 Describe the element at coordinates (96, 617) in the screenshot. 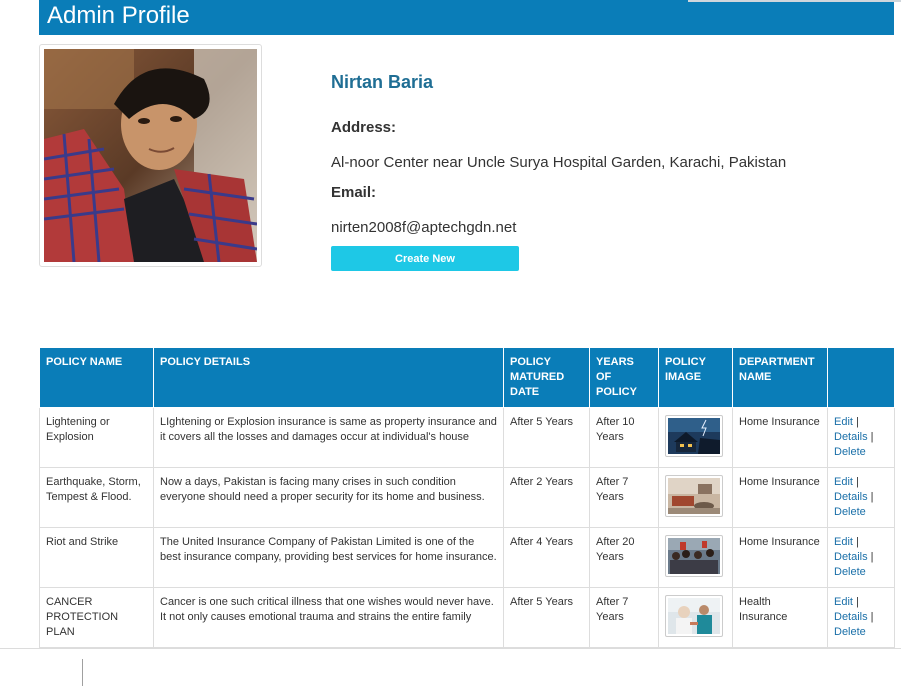

I see `policy-name-cell: CANCER PROTECTION PLAN` at that location.